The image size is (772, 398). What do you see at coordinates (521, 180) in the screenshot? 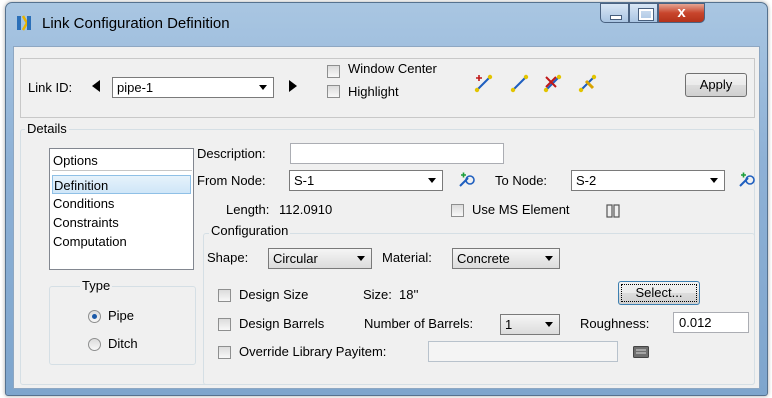
I see `to-node-label: To Node:` at bounding box center [521, 180].